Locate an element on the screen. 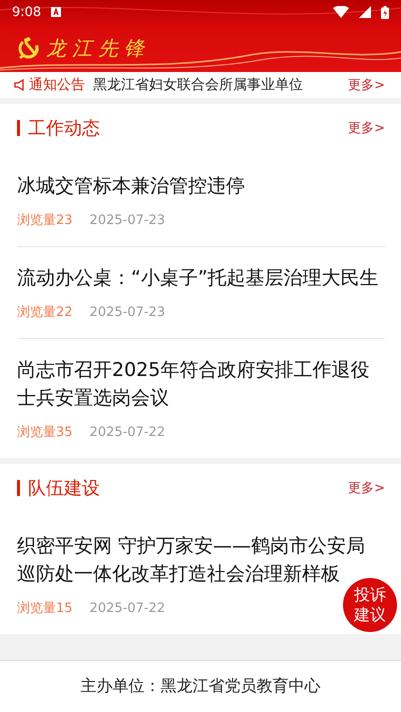 This screenshot has width=401, height=712. battery-icon is located at coordinates (385, 12).